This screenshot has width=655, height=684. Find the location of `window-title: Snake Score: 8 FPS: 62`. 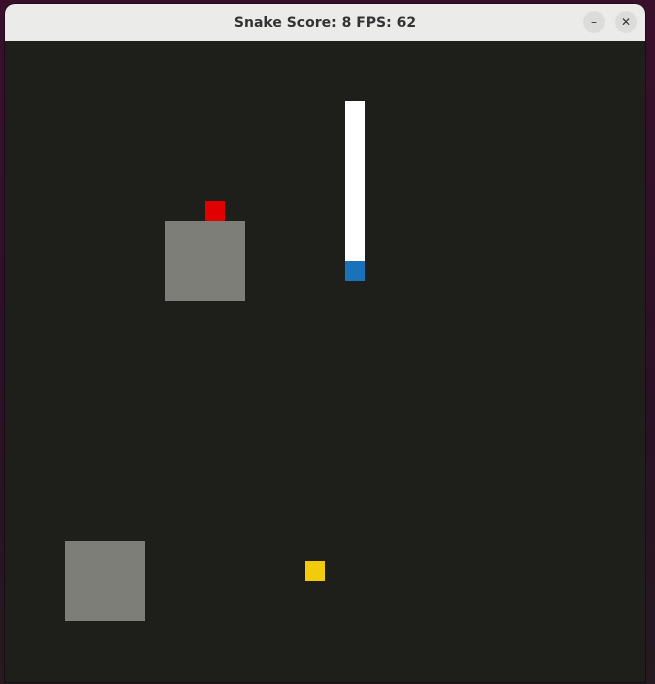

window-title: Snake Score: 8 FPS: 62 is located at coordinates (325, 22).